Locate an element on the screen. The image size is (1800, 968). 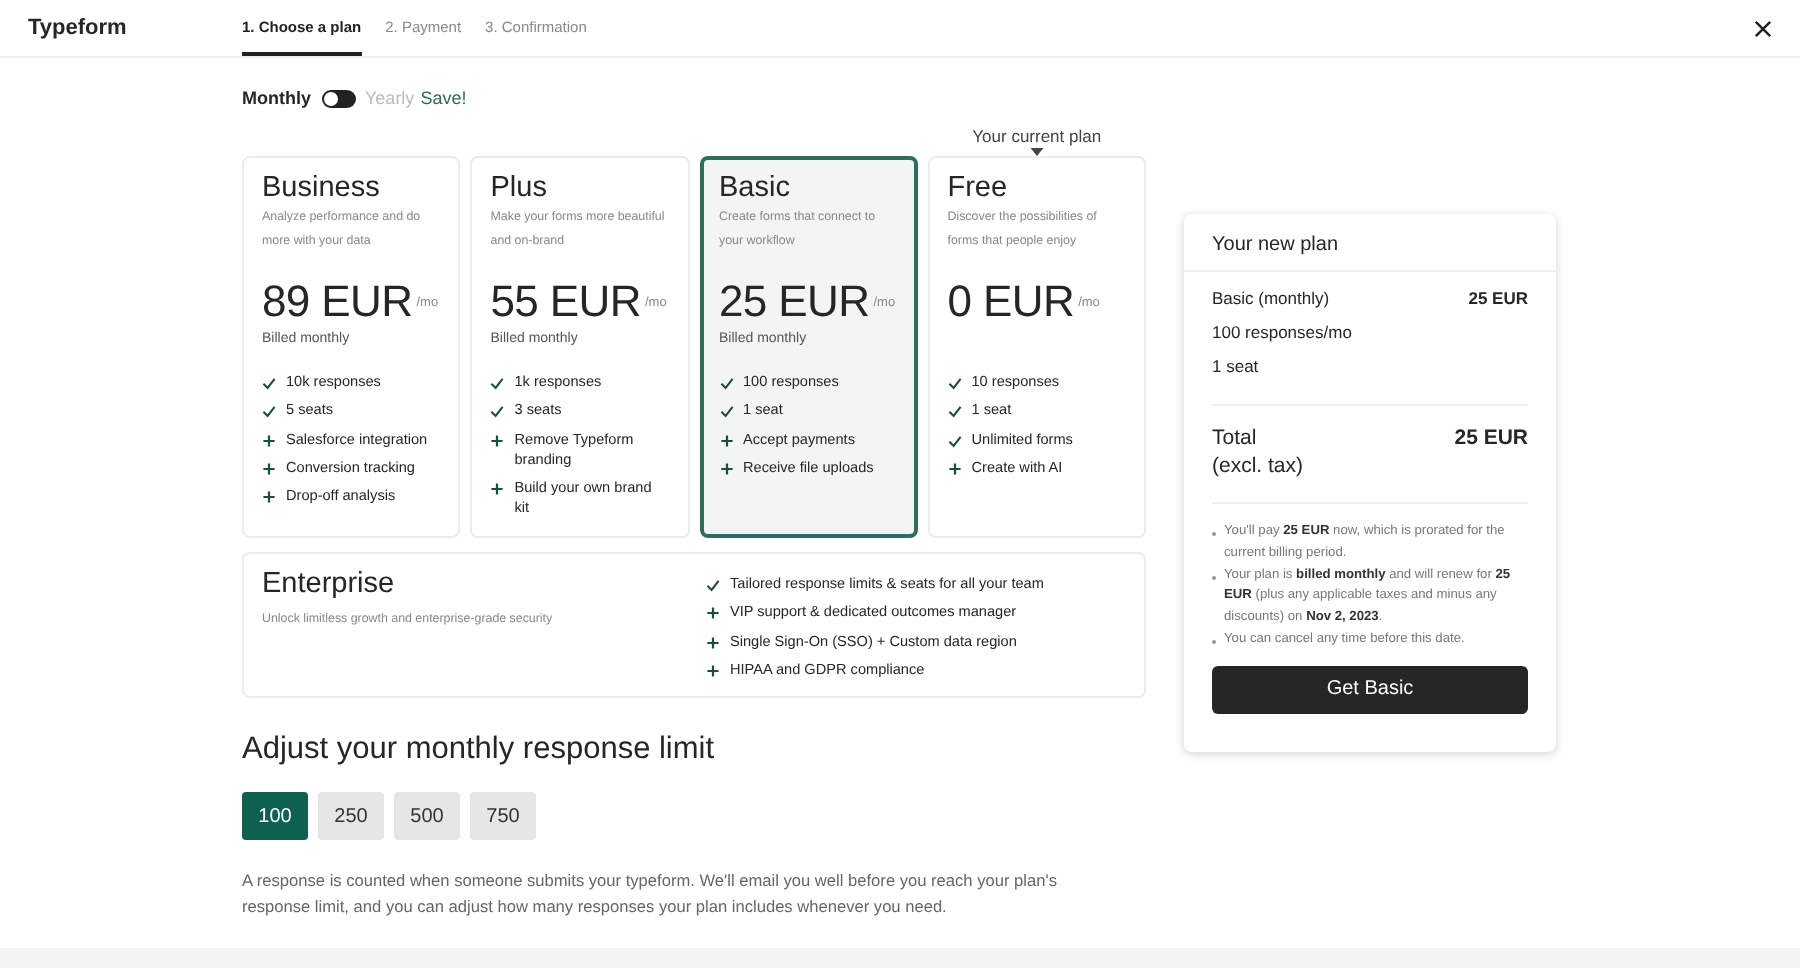
billing-toggle is located at coordinates (338, 98).